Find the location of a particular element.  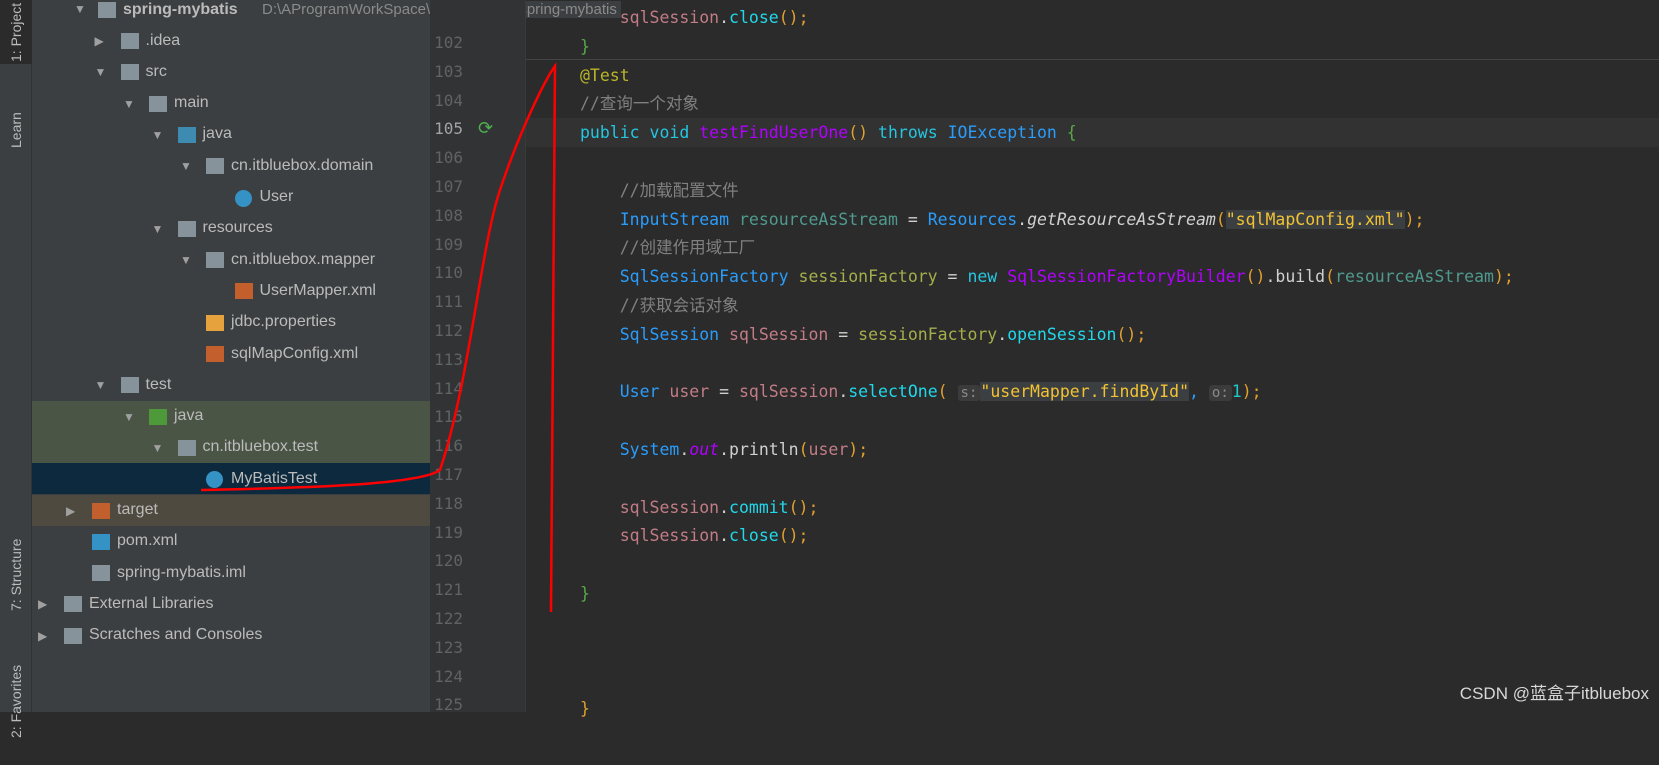

watermark: CSDN @蓝盒子itbluebox is located at coordinates (1554, 693).